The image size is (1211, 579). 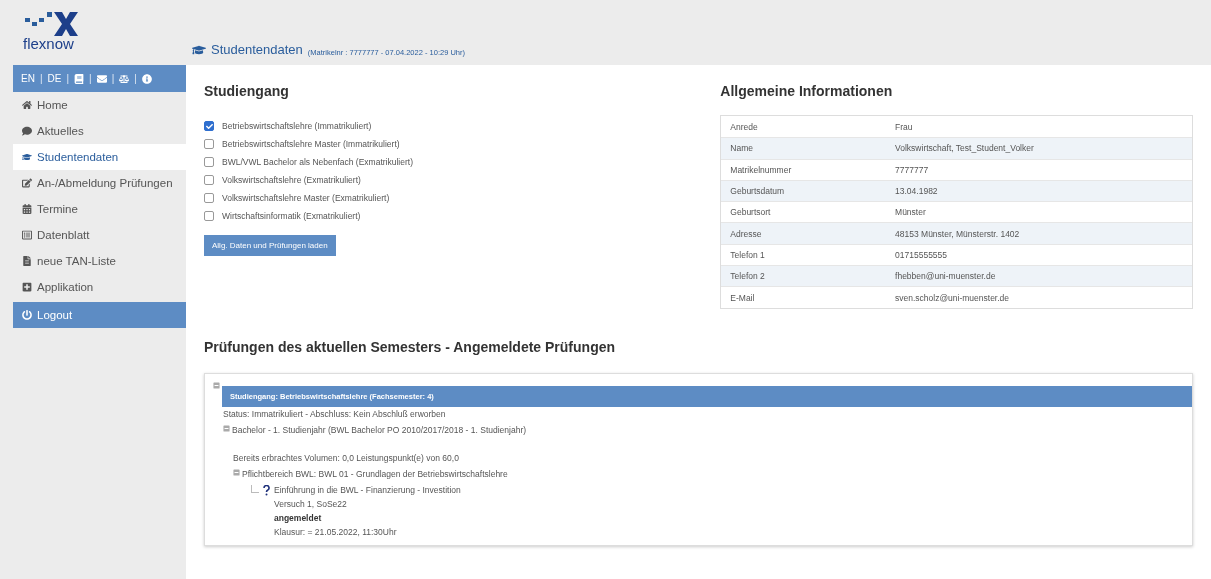 What do you see at coordinates (910, 212) in the screenshot?
I see `table-cell-text: Münster` at bounding box center [910, 212].